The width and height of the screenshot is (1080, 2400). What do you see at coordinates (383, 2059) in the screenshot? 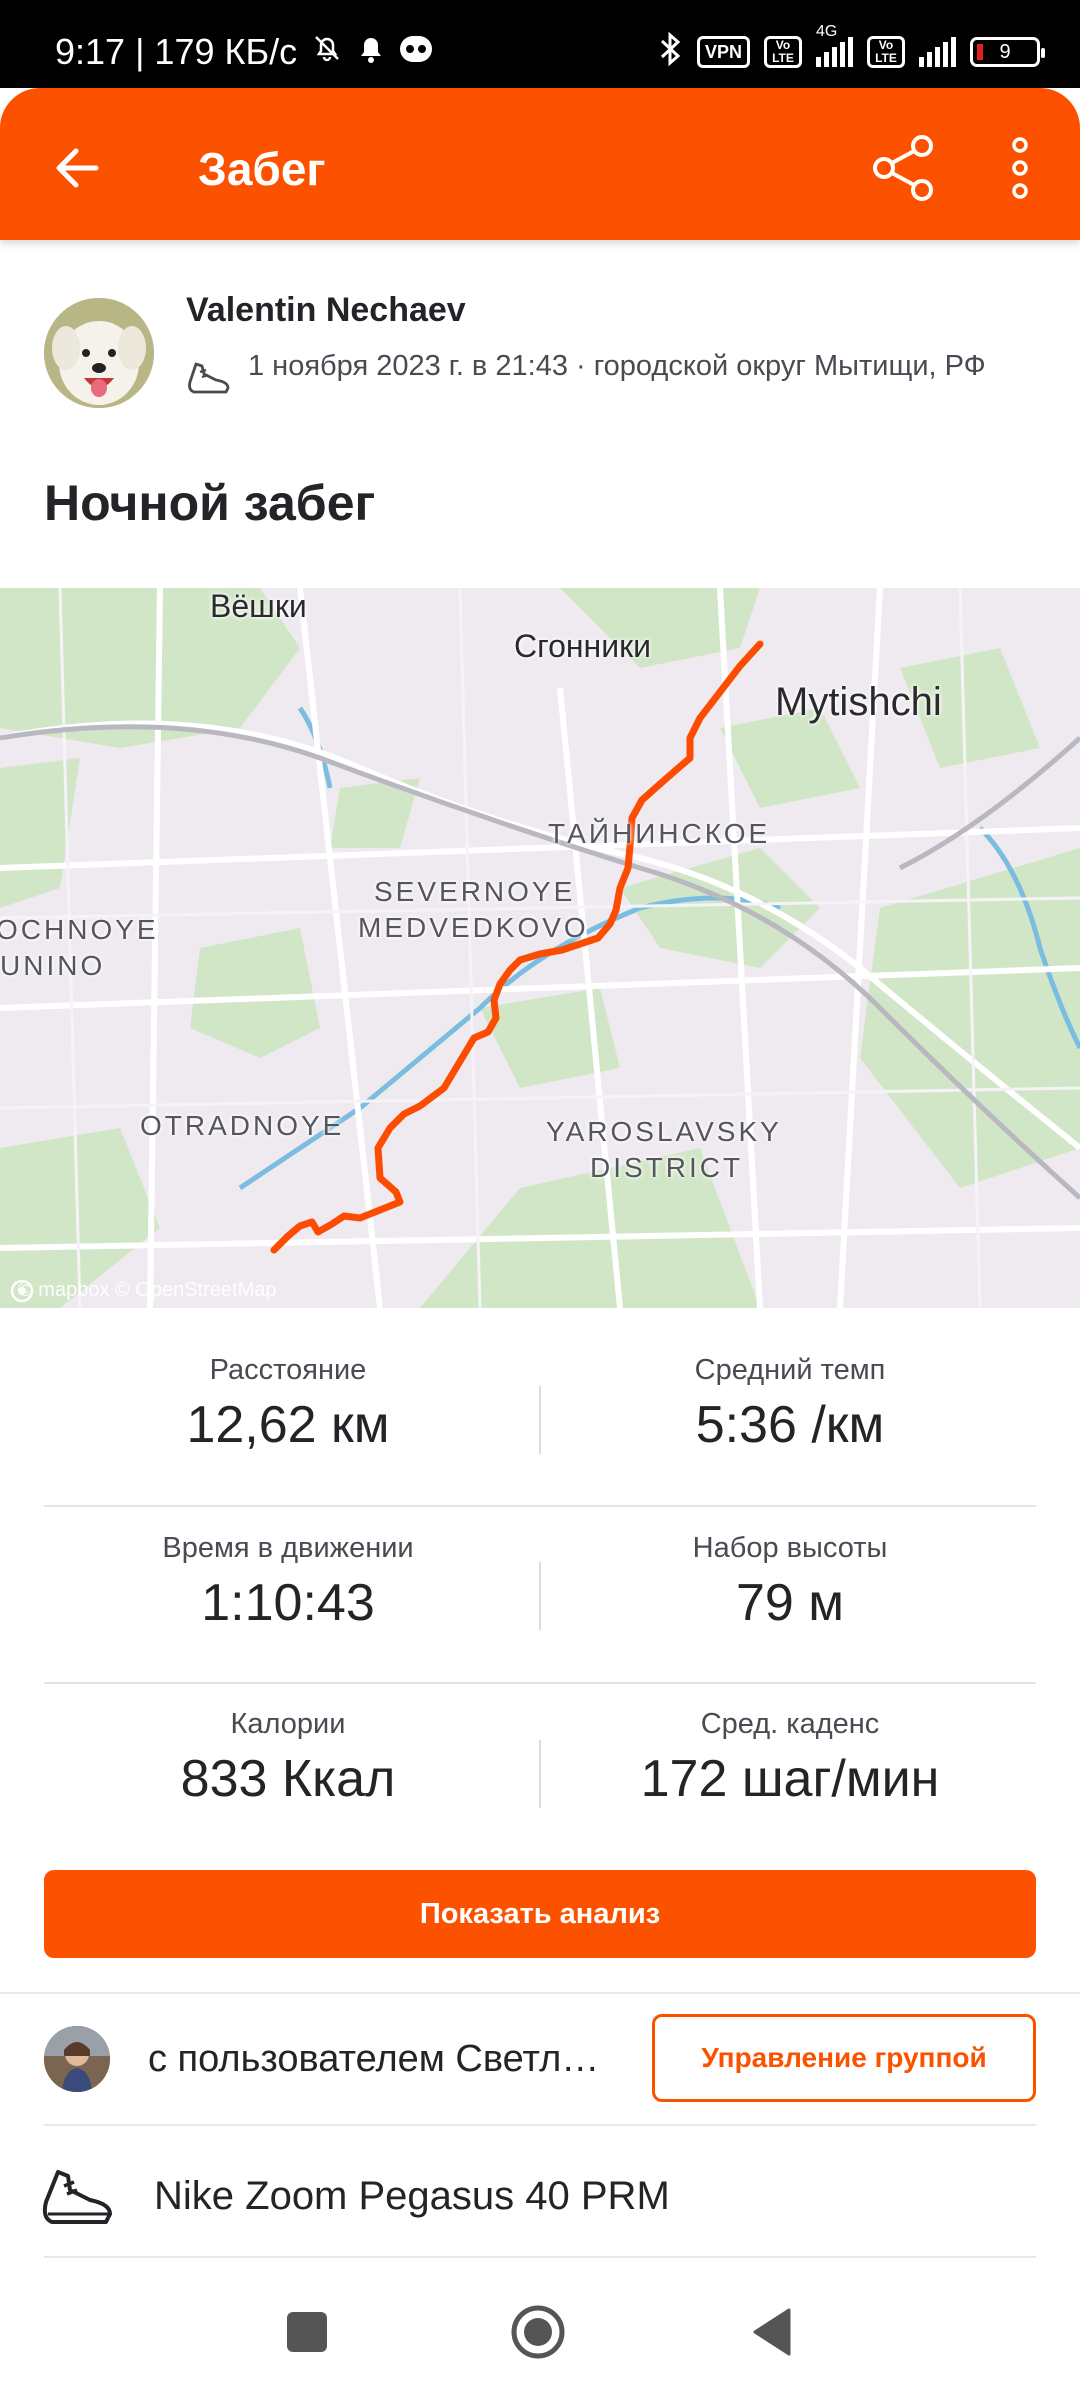
I see `group-members-text: с пользователем Светланой` at bounding box center [383, 2059].